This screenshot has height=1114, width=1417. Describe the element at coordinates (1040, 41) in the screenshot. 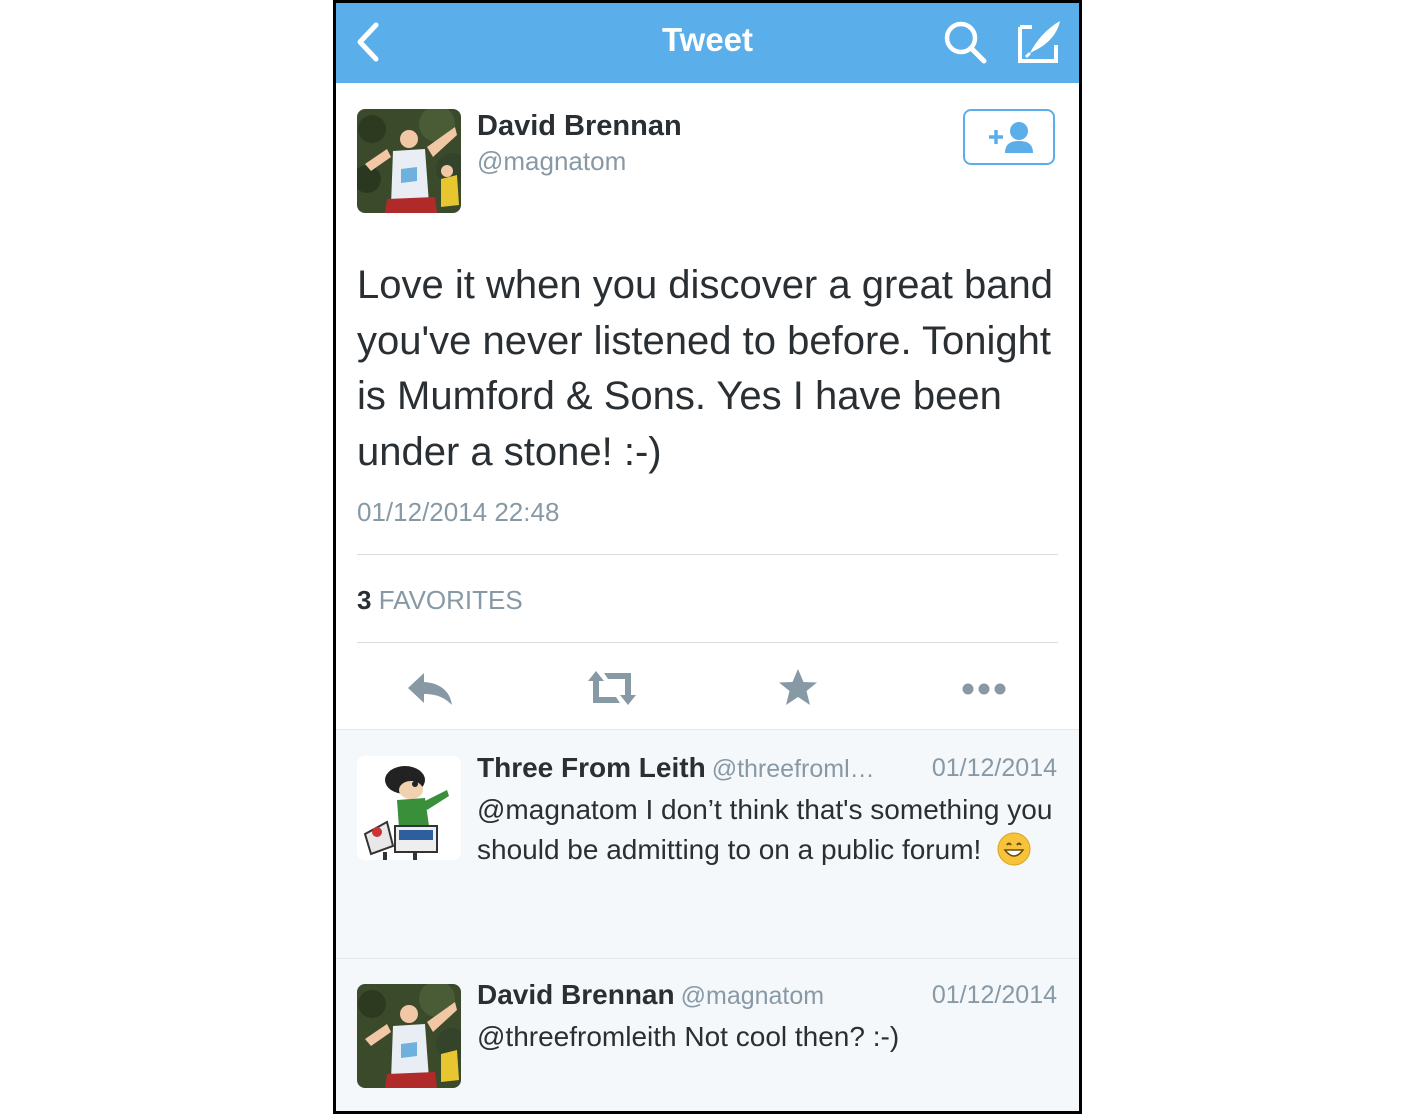

I see `compose-icon` at that location.